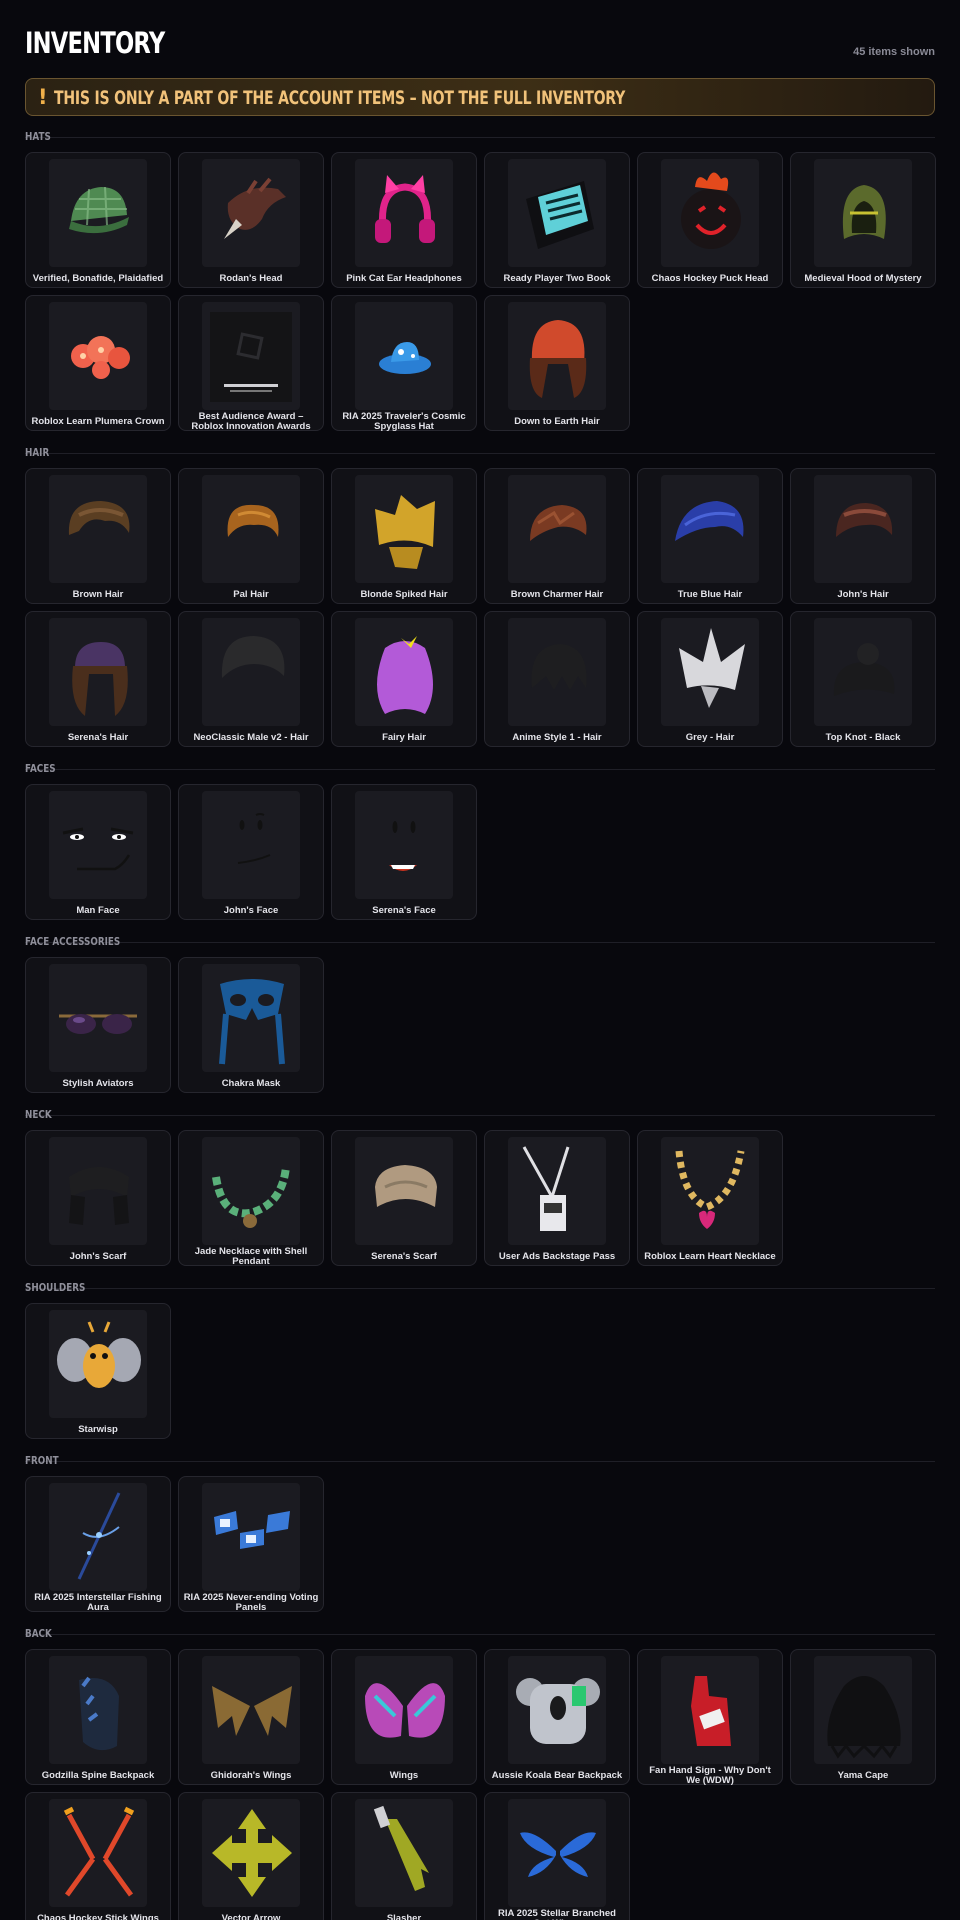 The height and width of the screenshot is (1920, 960). What do you see at coordinates (251, 1602) in the screenshot?
I see `item-name: RIA 2025 Never-ending Voting Panels` at bounding box center [251, 1602].